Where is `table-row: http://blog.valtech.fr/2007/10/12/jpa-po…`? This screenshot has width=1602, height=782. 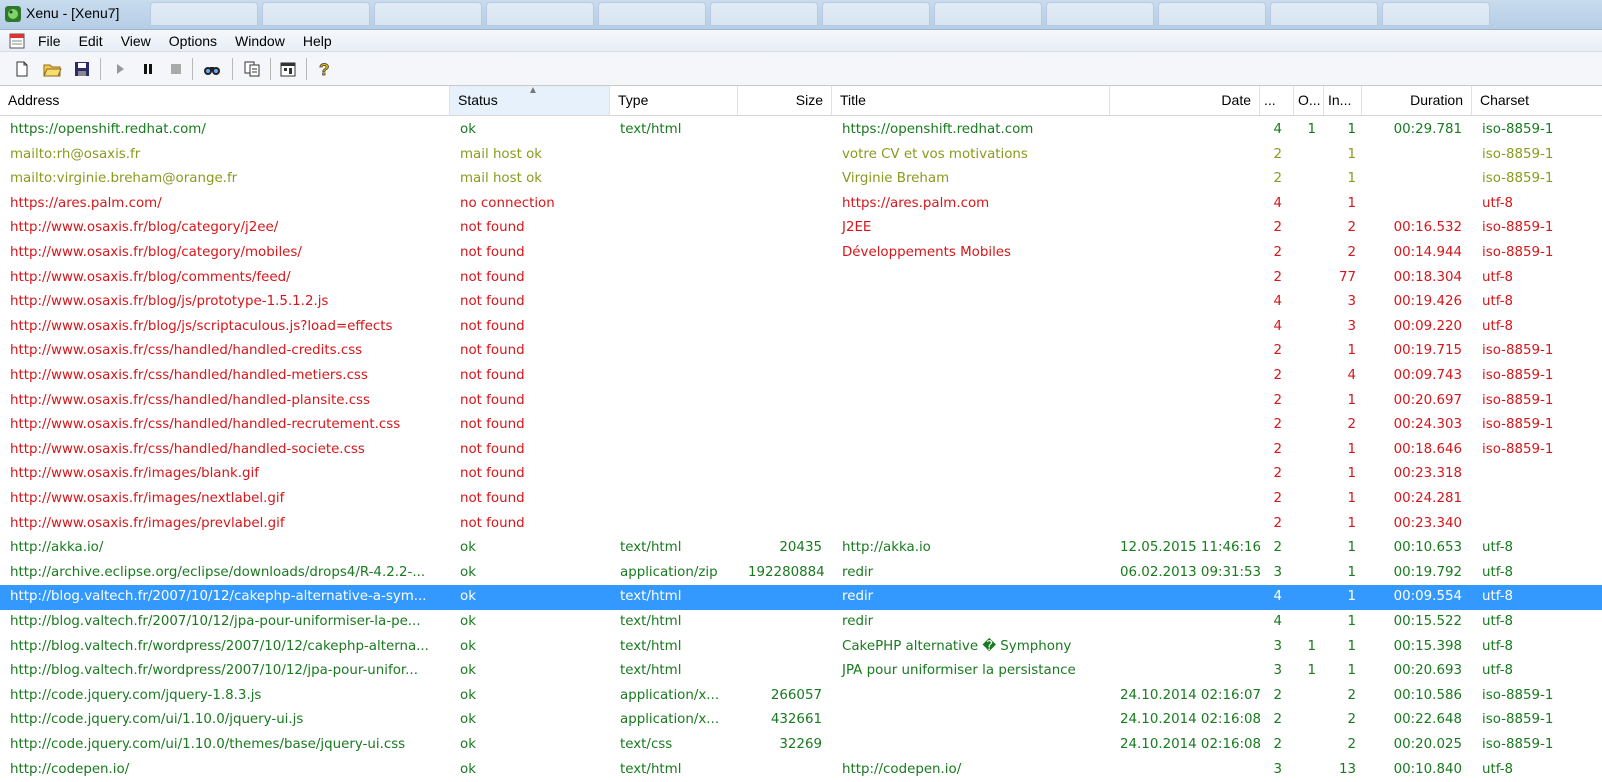
table-row: http://blog.valtech.fr/2007/10/12/jpa-po… is located at coordinates (801, 622).